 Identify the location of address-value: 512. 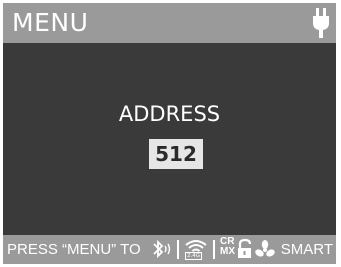
(176, 154).